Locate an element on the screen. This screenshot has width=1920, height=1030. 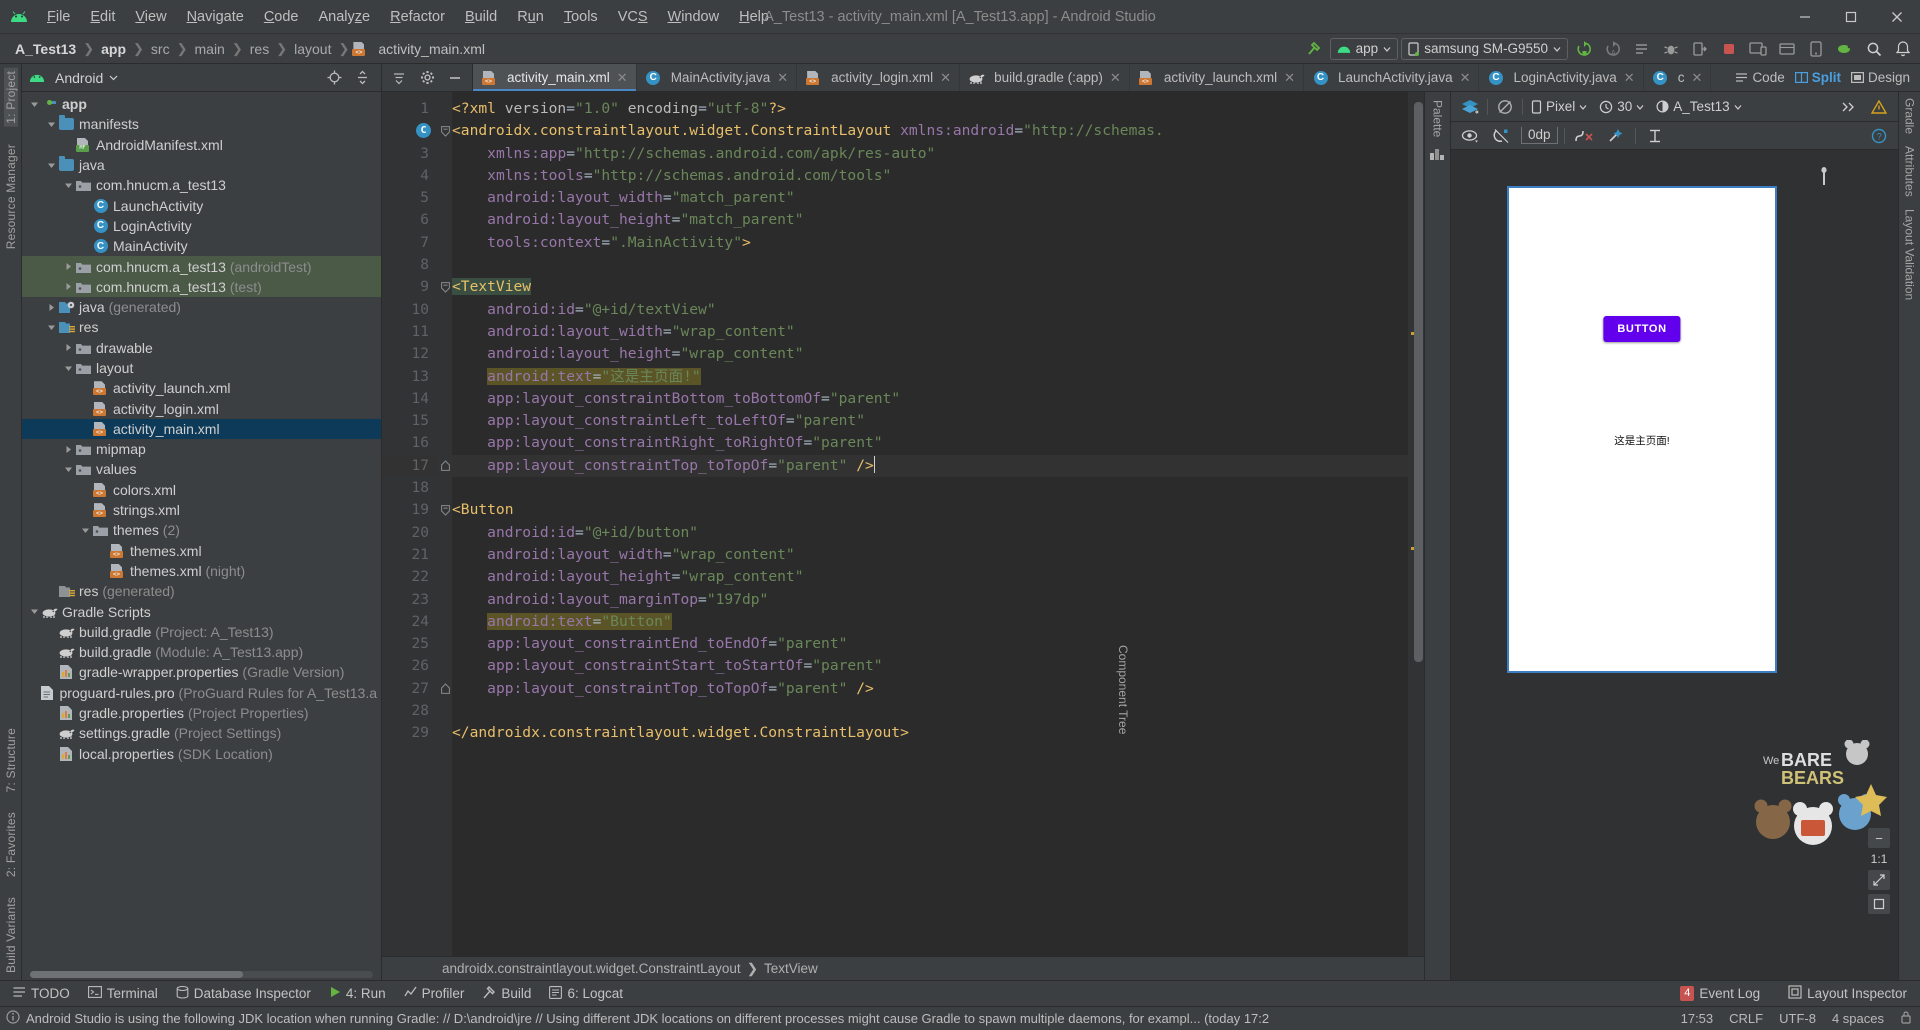
tree-item: <> strings.xml is located at coordinates (201, 510).